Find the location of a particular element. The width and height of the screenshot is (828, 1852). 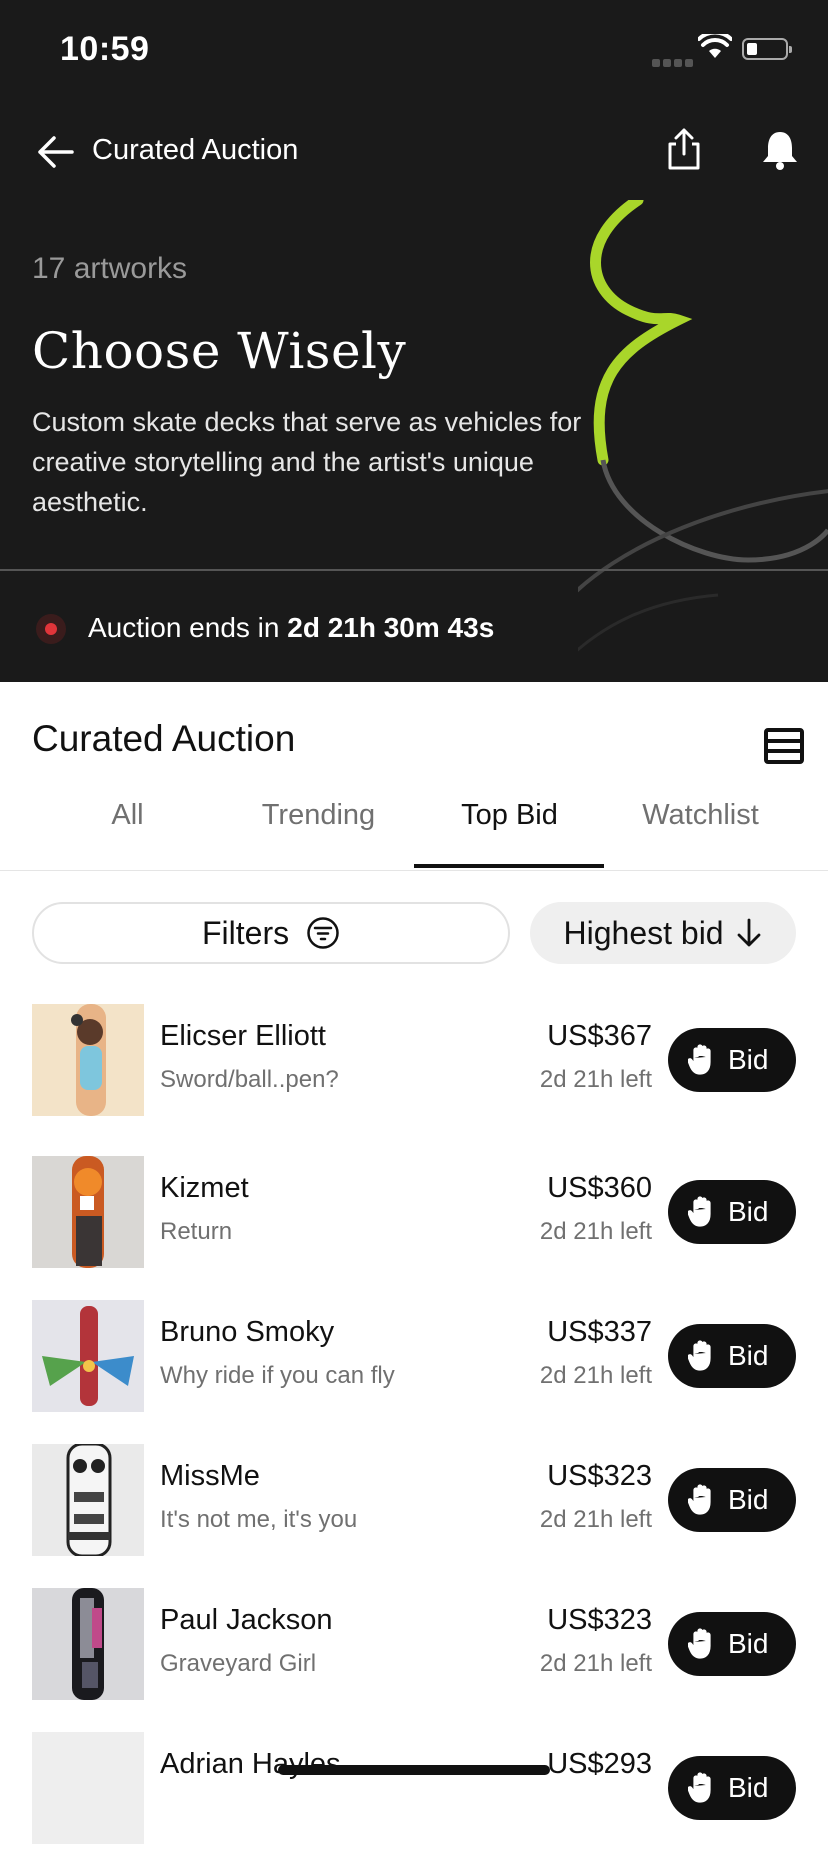

filters-button: Filters is located at coordinates (271, 933).